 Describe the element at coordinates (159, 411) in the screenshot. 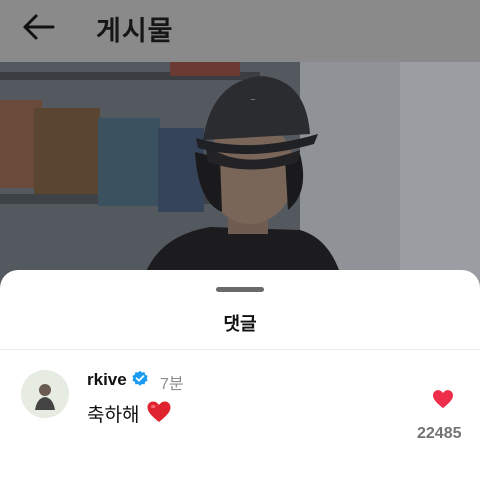

I see `red-heart-emoji-icon` at that location.